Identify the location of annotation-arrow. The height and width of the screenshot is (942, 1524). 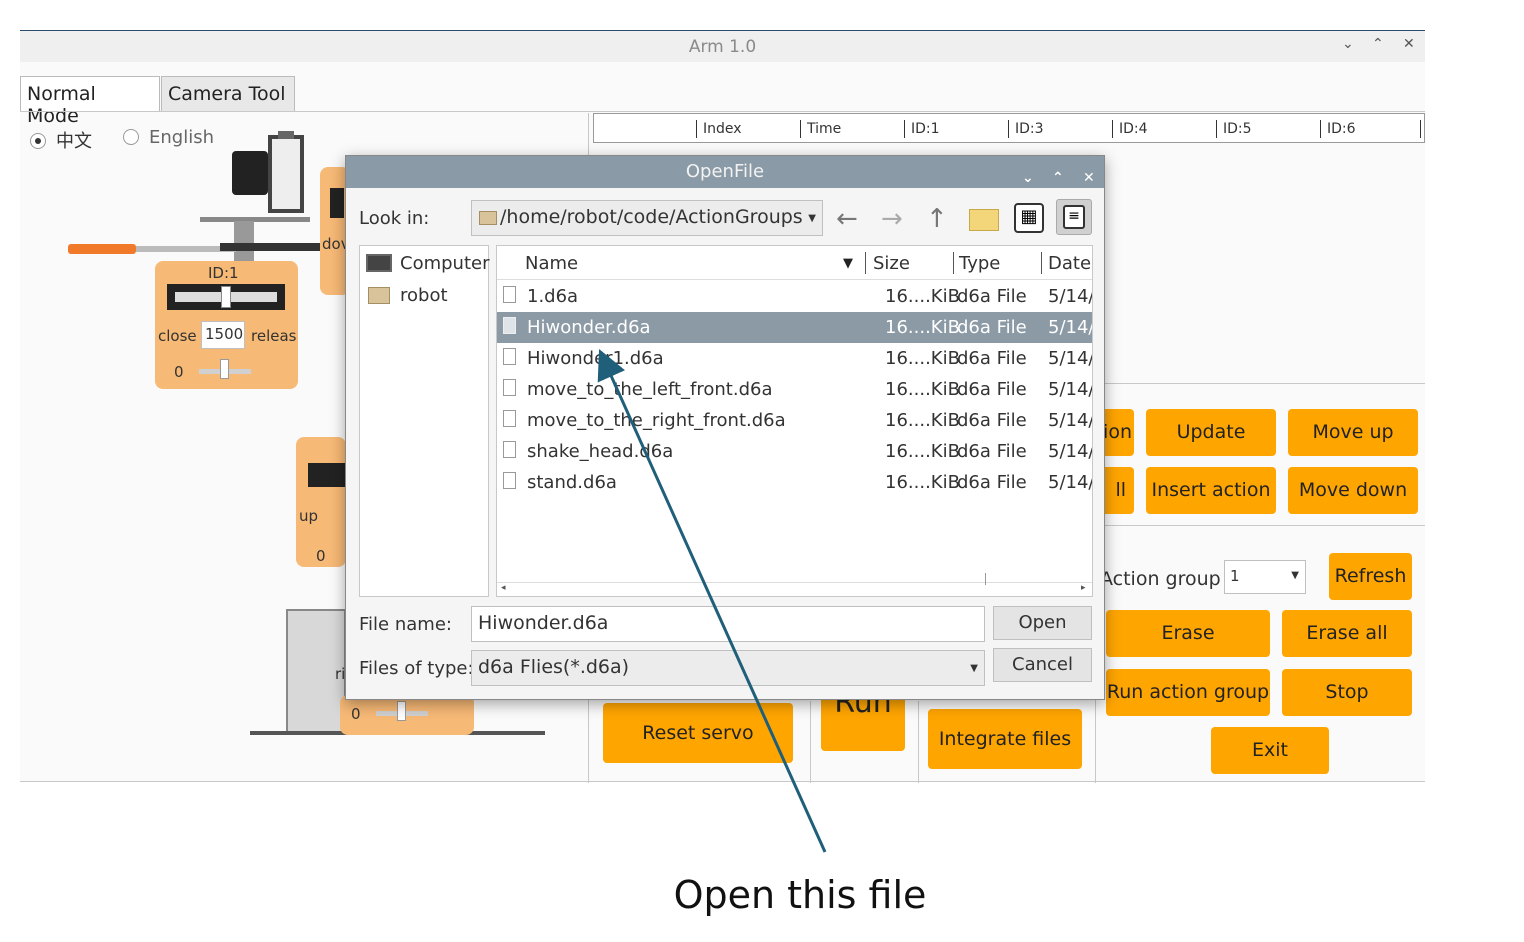
(712, 601).